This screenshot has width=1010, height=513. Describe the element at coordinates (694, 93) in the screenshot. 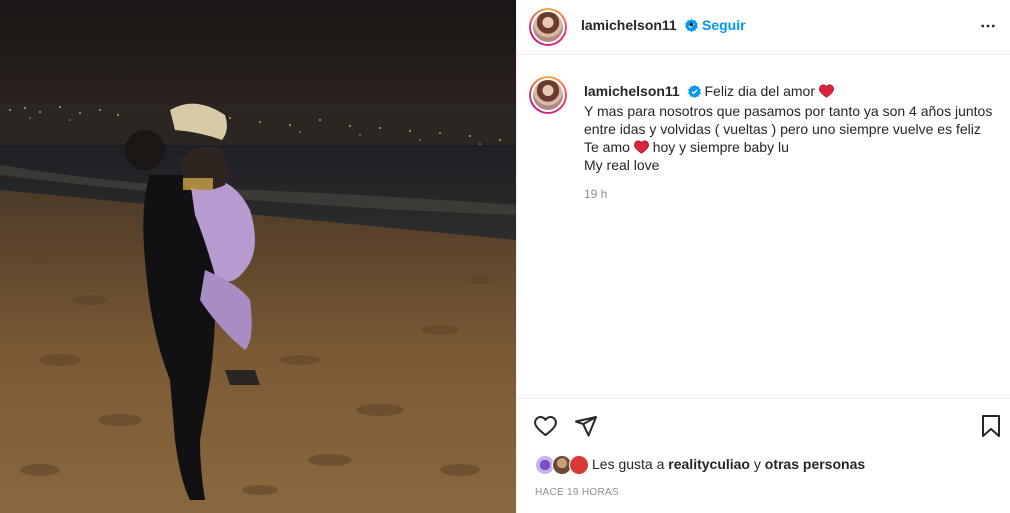

I see `verified-badge-icon` at that location.